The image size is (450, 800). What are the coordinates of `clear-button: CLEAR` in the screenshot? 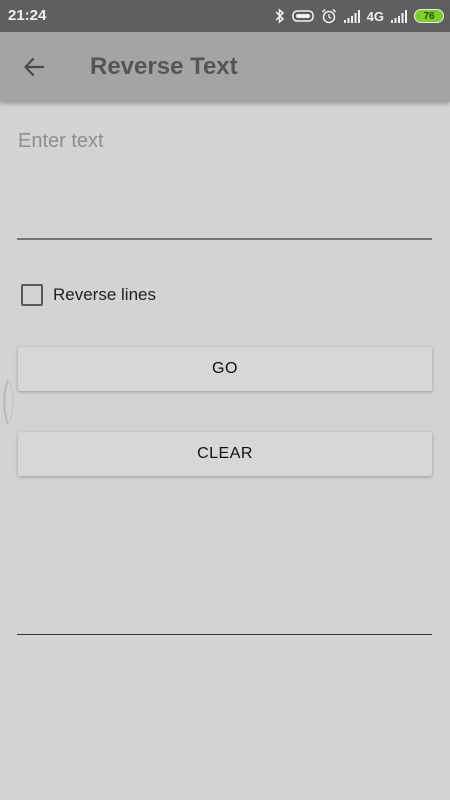 It's located at (225, 454).